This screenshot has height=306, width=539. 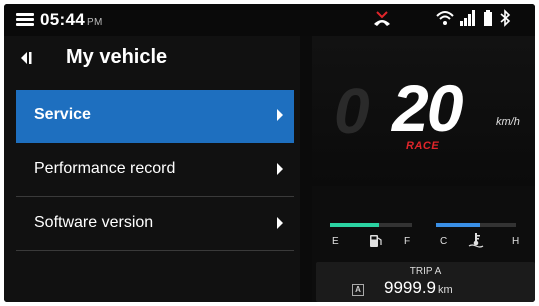 I want to click on clock-ampm: PM, so click(x=94, y=22).